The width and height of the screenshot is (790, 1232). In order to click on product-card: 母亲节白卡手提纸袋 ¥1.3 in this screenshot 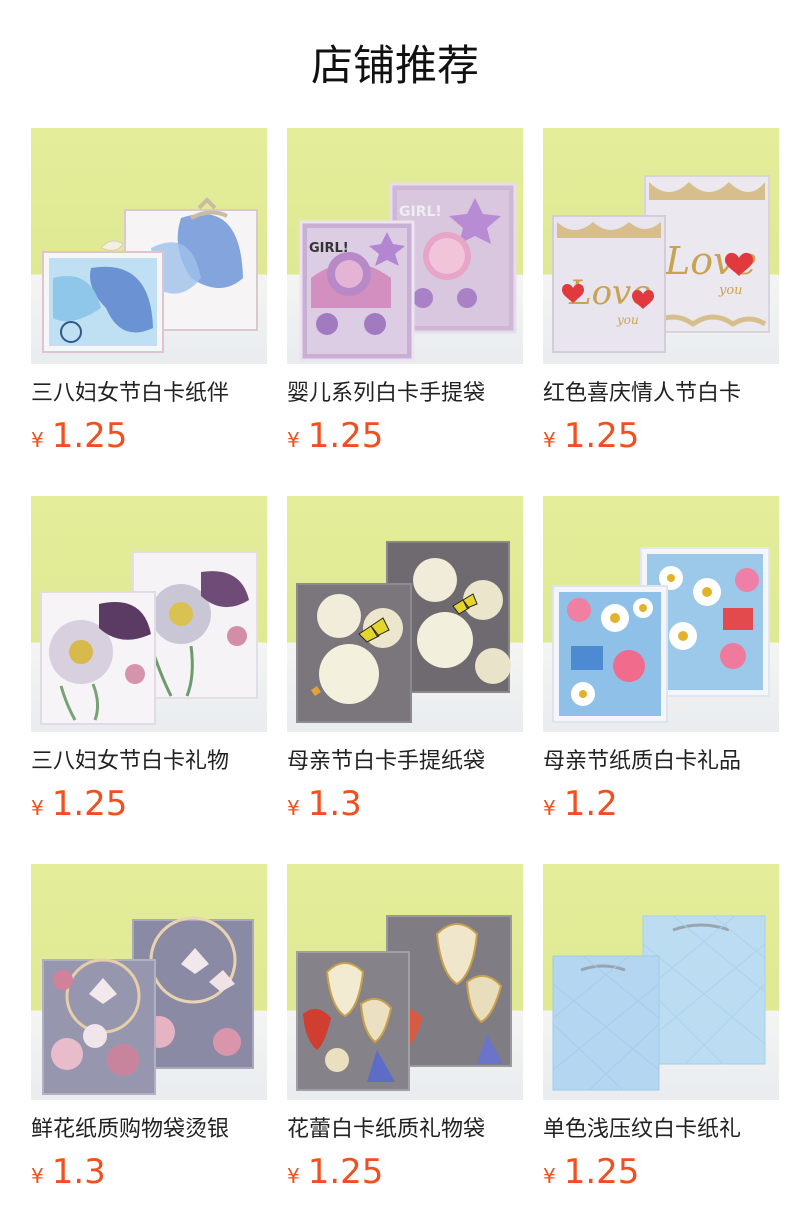, I will do `click(405, 666)`.